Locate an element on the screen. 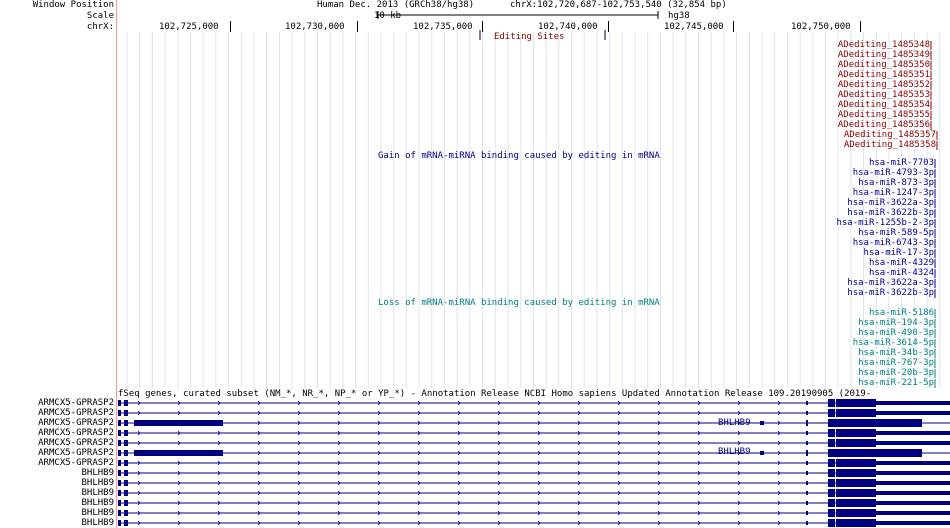 This screenshot has height=528, width=950. editing-site-item: ADediting_1485354 is located at coordinates (884, 105).